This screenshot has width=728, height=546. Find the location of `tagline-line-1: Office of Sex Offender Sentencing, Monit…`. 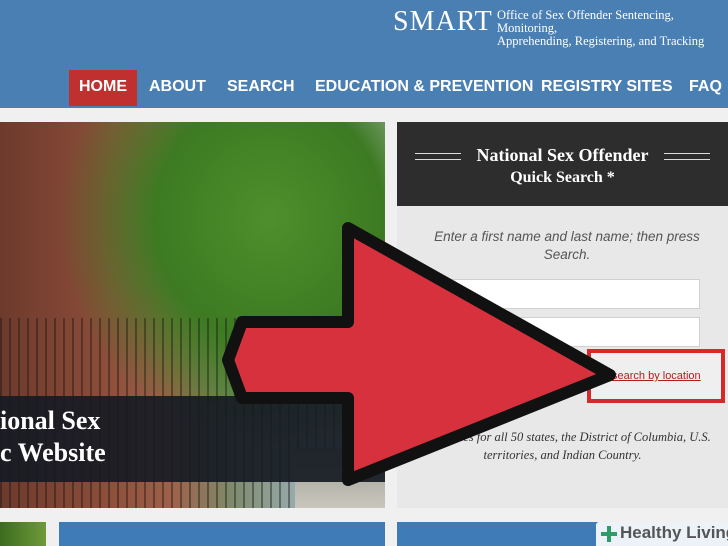

tagline-line-1: Office of Sex Offender Sentencing, Monit… is located at coordinates (585, 21).